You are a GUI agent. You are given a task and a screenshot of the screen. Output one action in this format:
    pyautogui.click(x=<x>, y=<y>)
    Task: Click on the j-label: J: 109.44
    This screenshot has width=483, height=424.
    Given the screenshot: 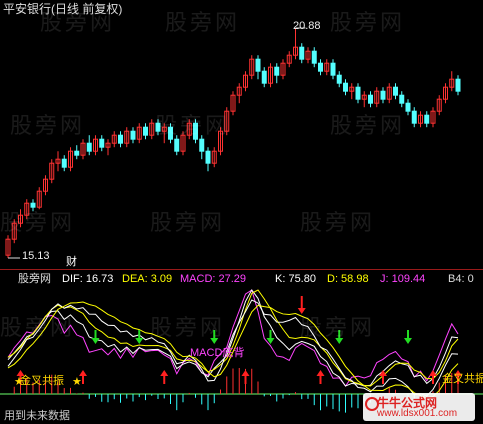 What is the action you would take?
    pyautogui.click(x=403, y=279)
    